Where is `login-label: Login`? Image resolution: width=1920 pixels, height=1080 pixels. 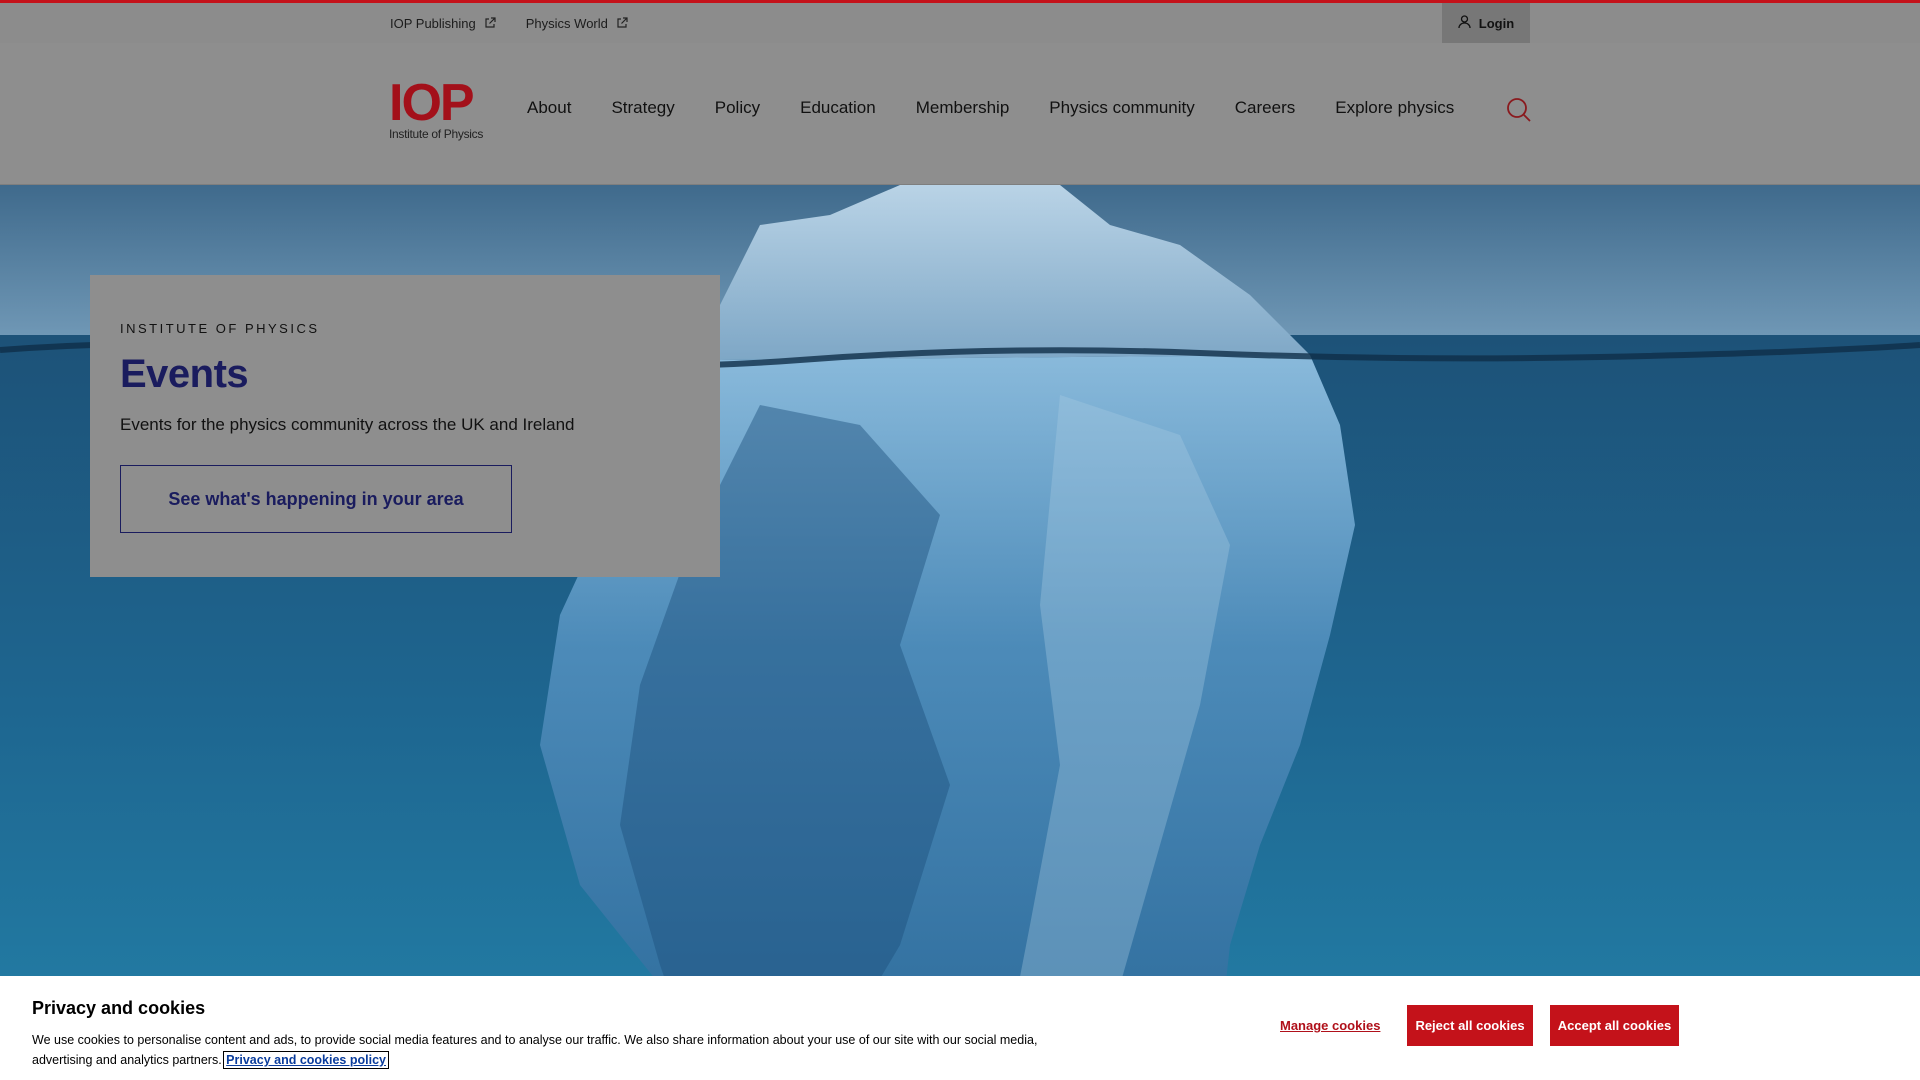
login-label: Login is located at coordinates (1496, 23).